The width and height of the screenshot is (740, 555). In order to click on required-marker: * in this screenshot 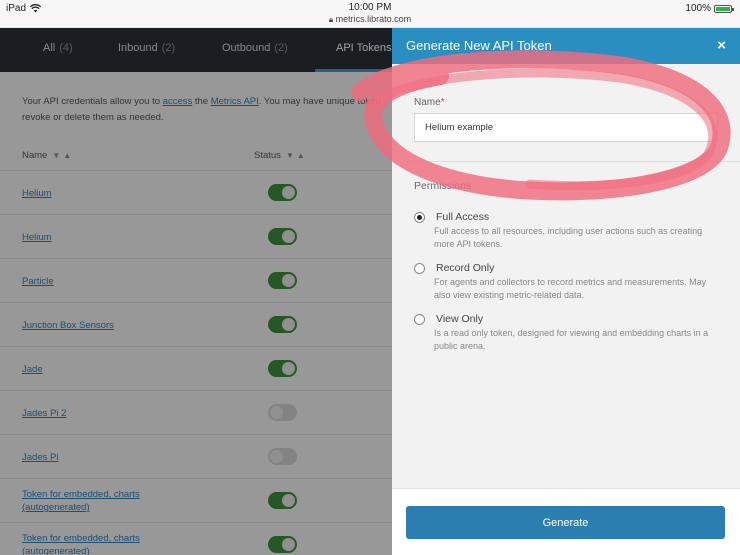, I will do `click(442, 102)`.